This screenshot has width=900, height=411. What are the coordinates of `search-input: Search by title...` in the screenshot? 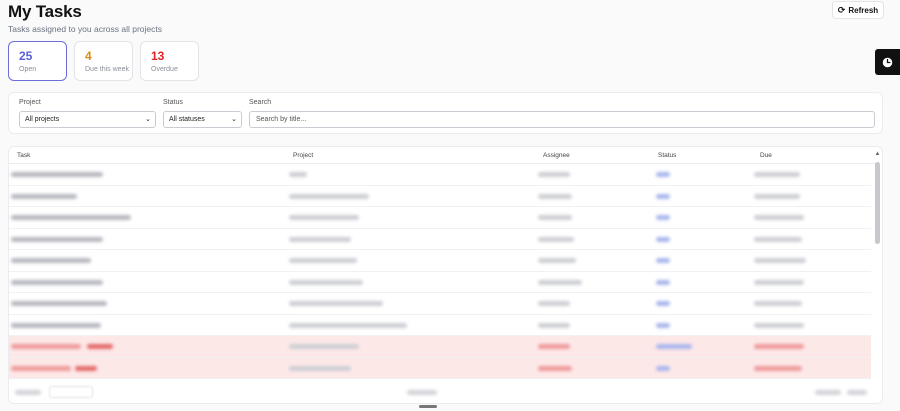 It's located at (562, 119).